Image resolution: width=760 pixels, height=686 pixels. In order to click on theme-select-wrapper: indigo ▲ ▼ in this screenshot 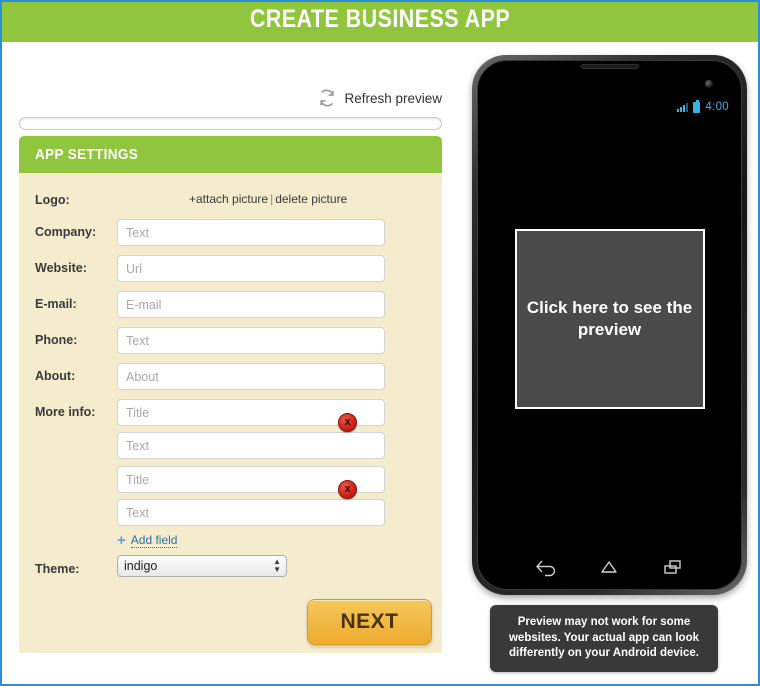, I will do `click(202, 566)`.